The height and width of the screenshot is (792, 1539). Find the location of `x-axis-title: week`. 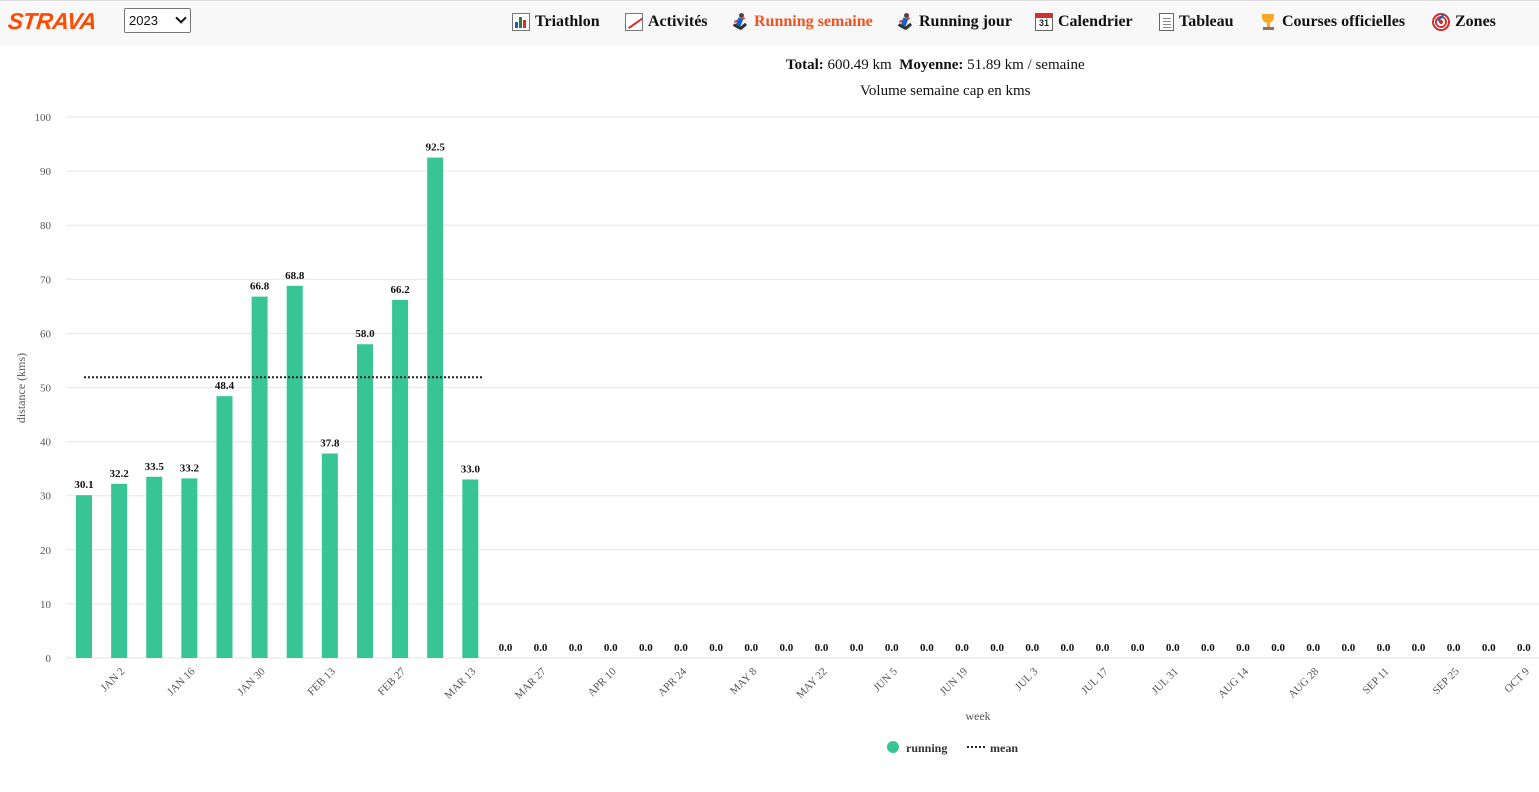

x-axis-title: week is located at coordinates (977, 716).